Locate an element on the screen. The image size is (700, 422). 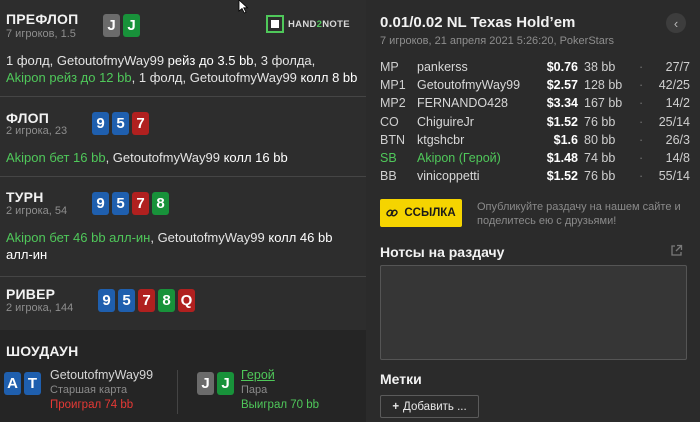
player-stats: 27/7 is located at coordinates (677, 67).